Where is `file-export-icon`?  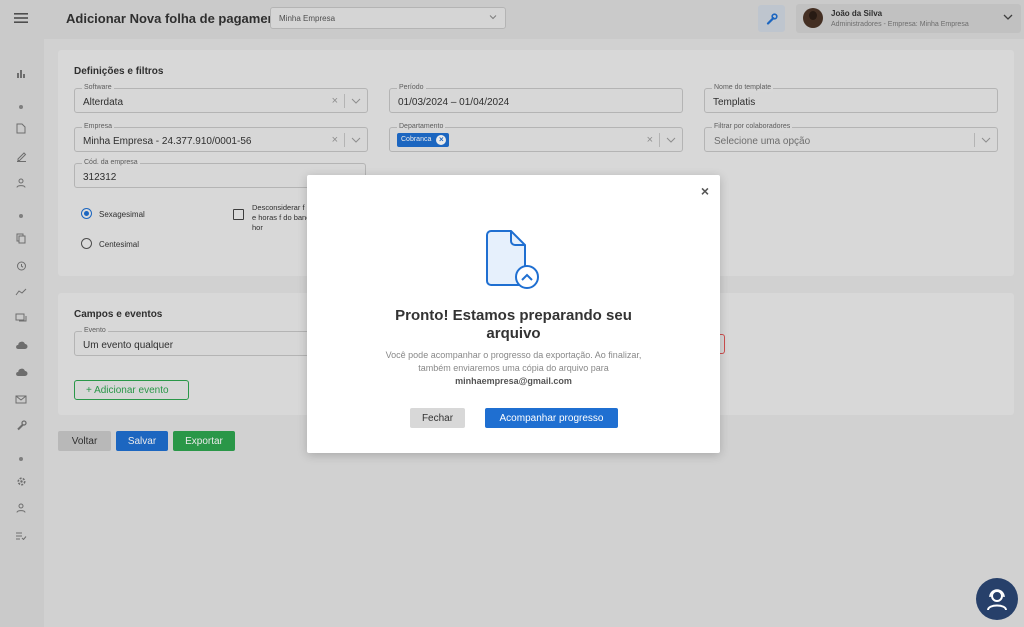
file-export-icon is located at coordinates (512, 259).